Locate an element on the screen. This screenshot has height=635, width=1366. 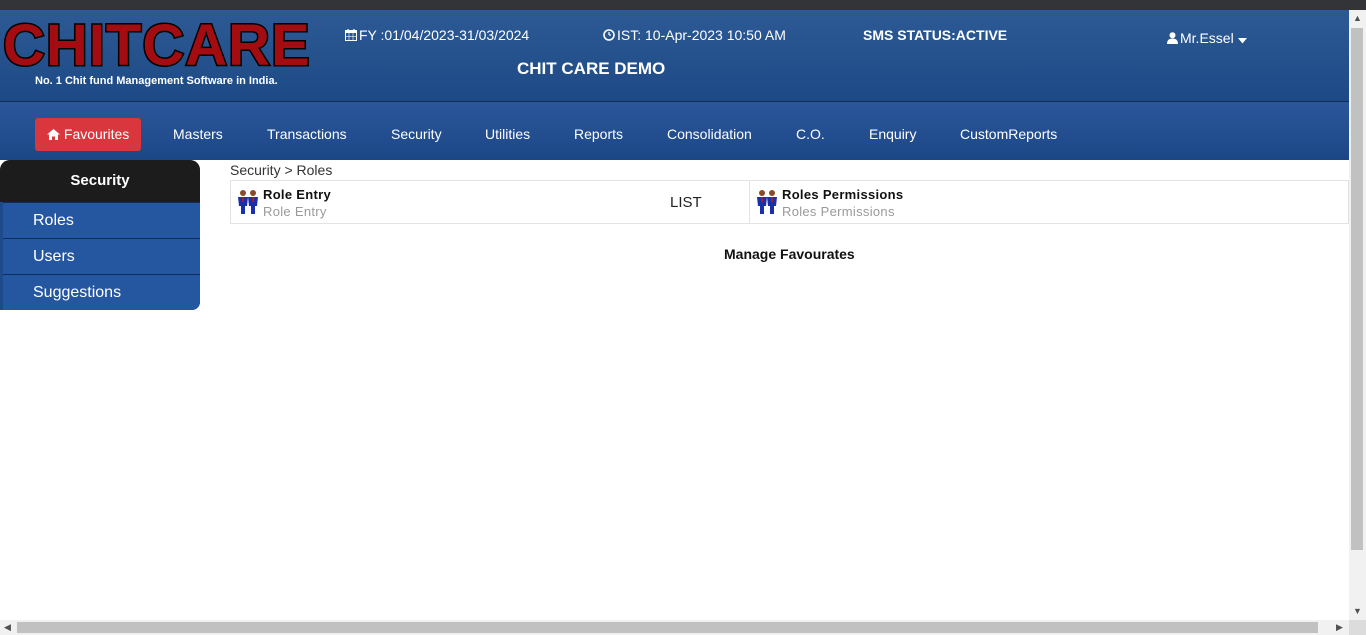
scroll-up-arrow-icon: ▲ is located at coordinates (1357, 18).